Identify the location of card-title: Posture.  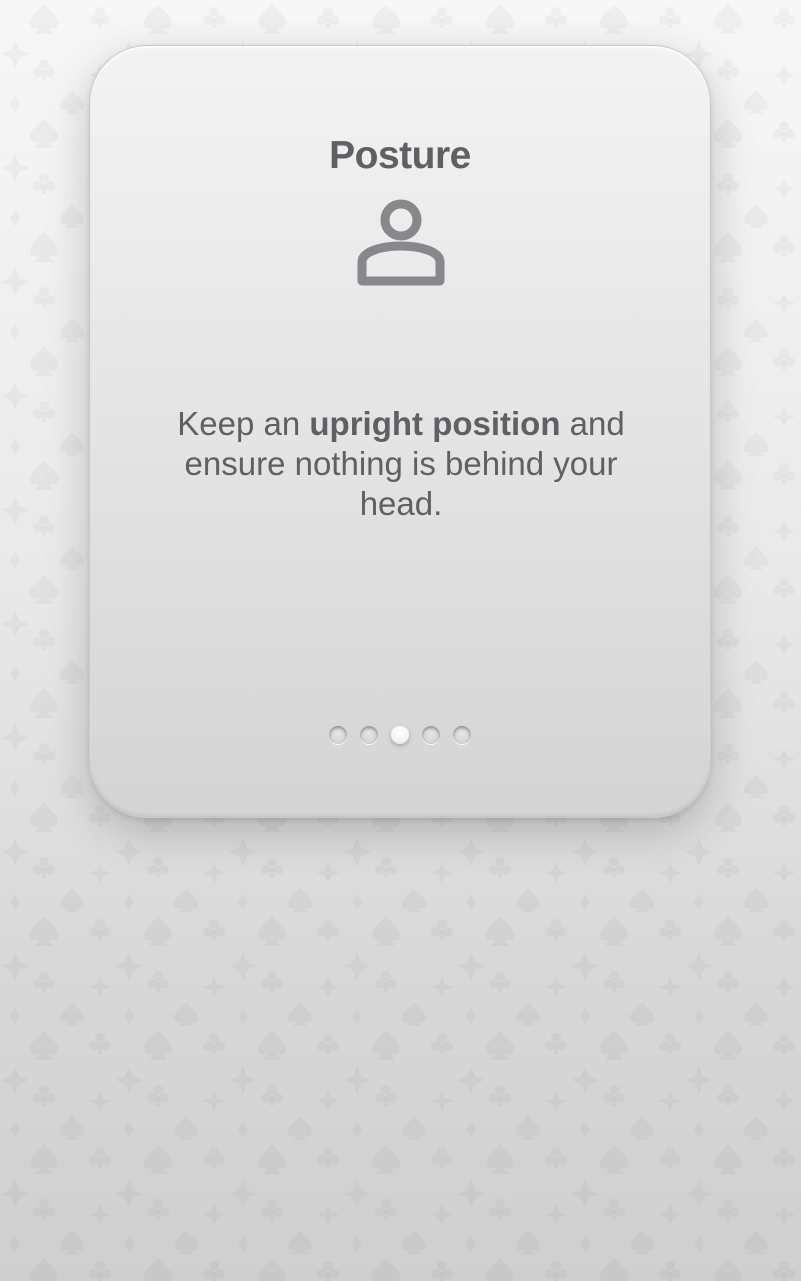
(400, 155).